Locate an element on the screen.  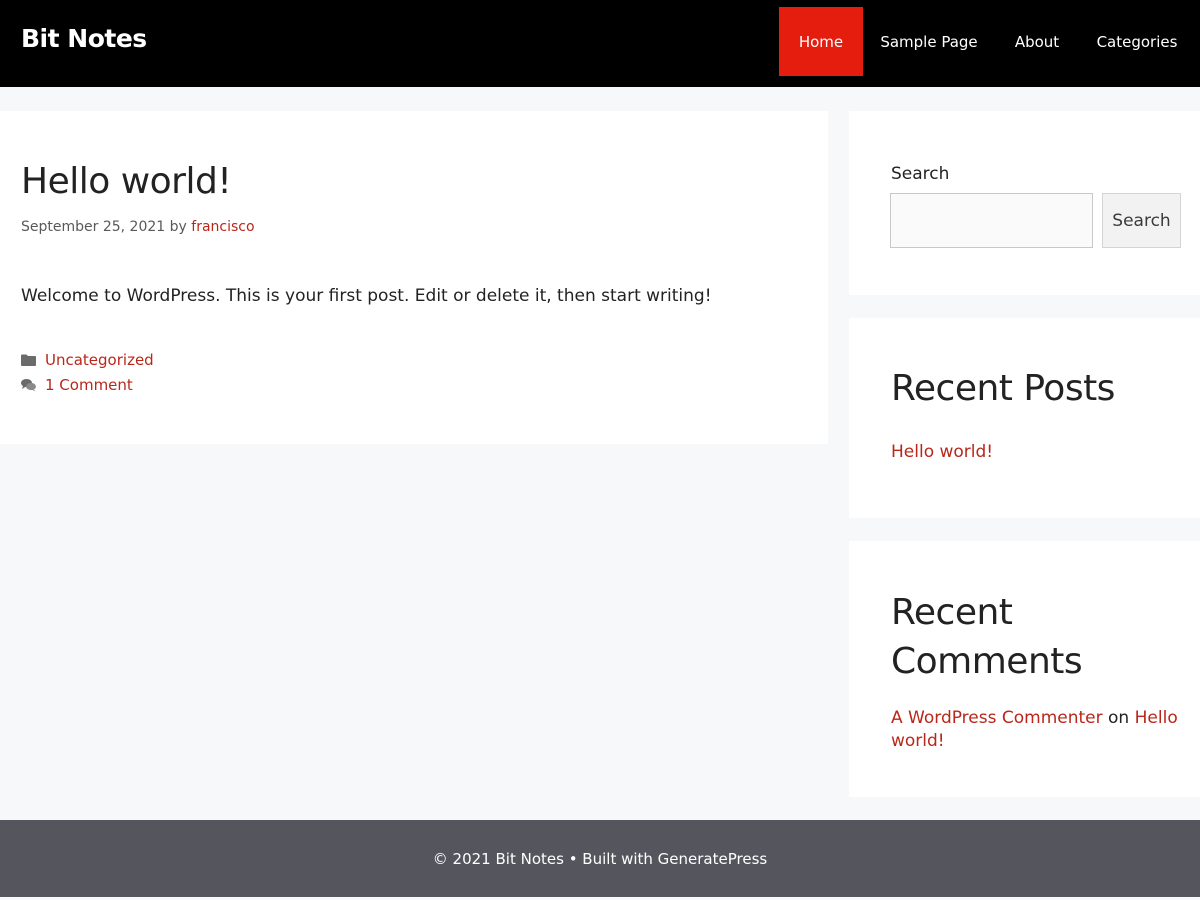
recent-posts-title: Recent Posts is located at coordinates (1003, 388).